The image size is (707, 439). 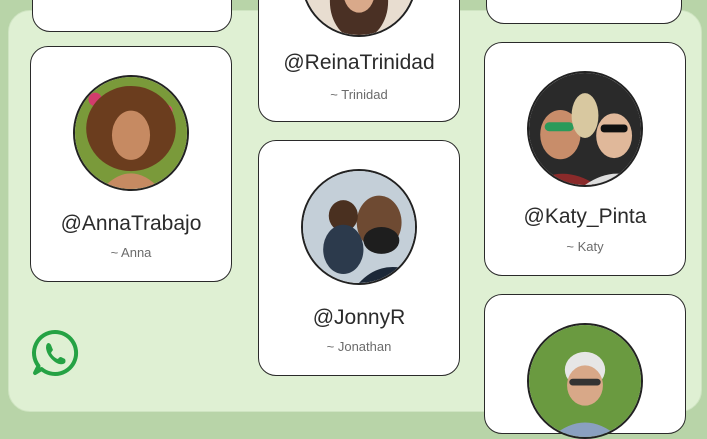 I want to click on profile-handle: @JonnyR, so click(x=359, y=317).